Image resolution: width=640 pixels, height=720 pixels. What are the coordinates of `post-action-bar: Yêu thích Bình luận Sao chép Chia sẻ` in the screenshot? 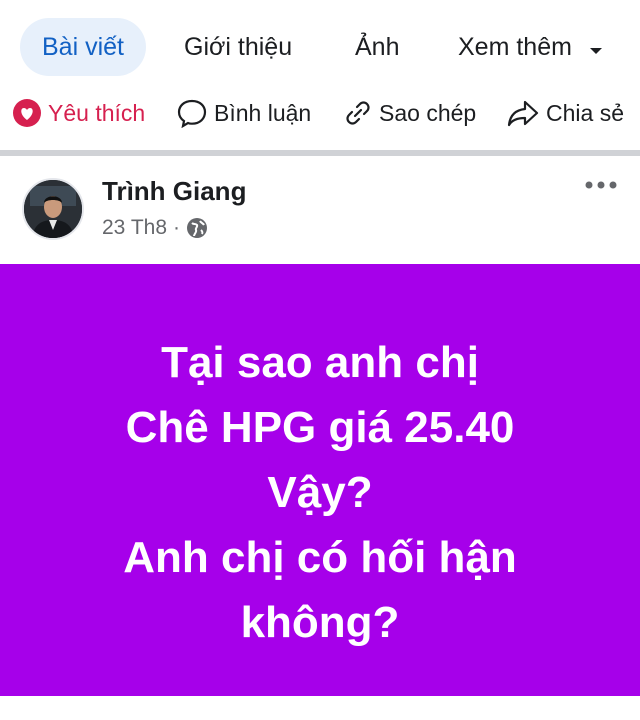 It's located at (320, 121).